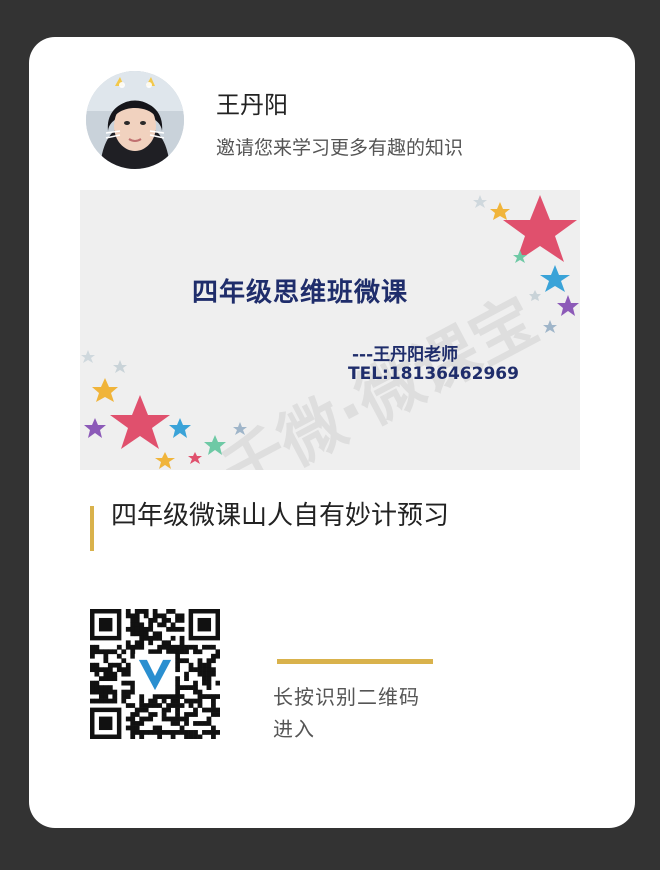 This screenshot has width=660, height=870. Describe the element at coordinates (252, 105) in the screenshot. I see `author-name: 王丹阳` at that location.